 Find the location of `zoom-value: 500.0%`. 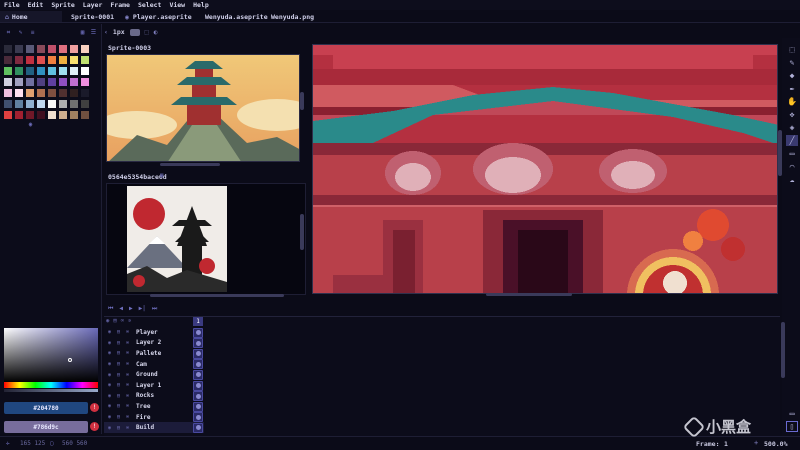

zoom-value: 500.0% is located at coordinates (775, 444).